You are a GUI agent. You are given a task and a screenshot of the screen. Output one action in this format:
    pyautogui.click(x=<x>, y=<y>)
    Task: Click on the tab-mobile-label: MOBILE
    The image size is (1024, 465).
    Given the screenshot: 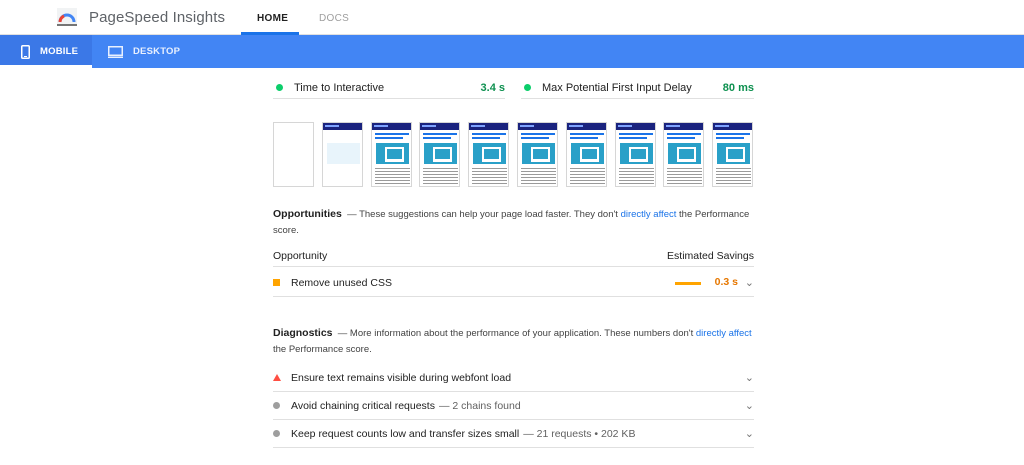 What is the action you would take?
    pyautogui.click(x=59, y=51)
    